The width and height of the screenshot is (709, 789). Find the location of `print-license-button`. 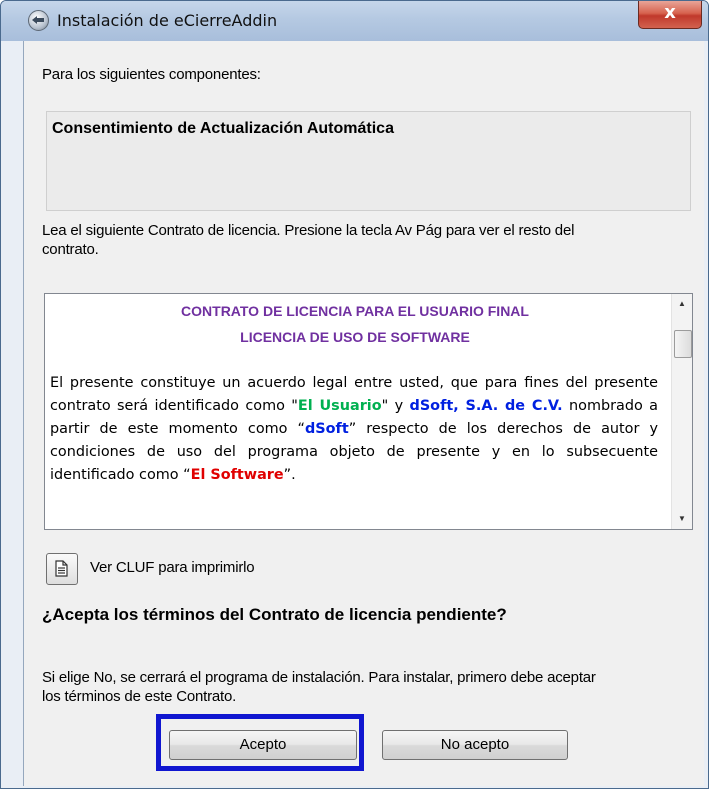

print-license-button is located at coordinates (62, 569).